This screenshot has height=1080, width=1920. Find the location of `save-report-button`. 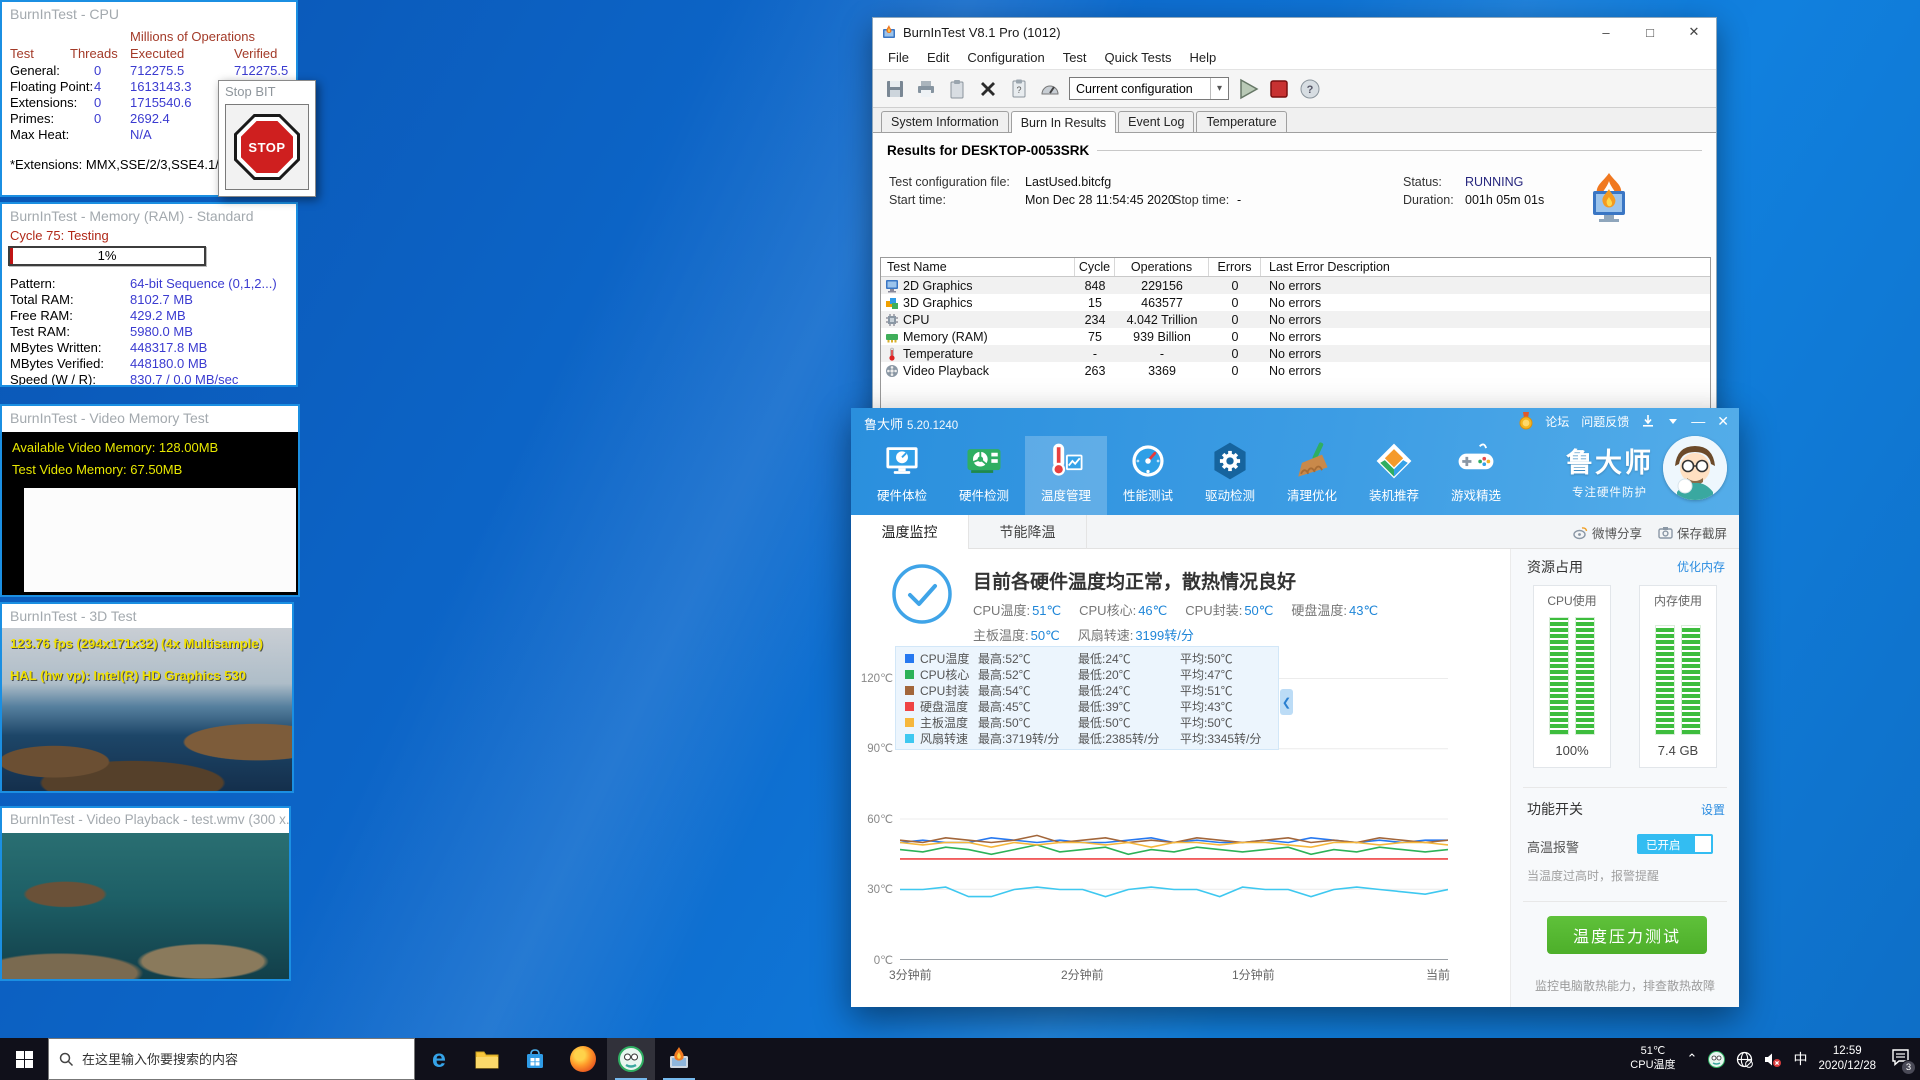

save-report-button is located at coordinates (895, 89).